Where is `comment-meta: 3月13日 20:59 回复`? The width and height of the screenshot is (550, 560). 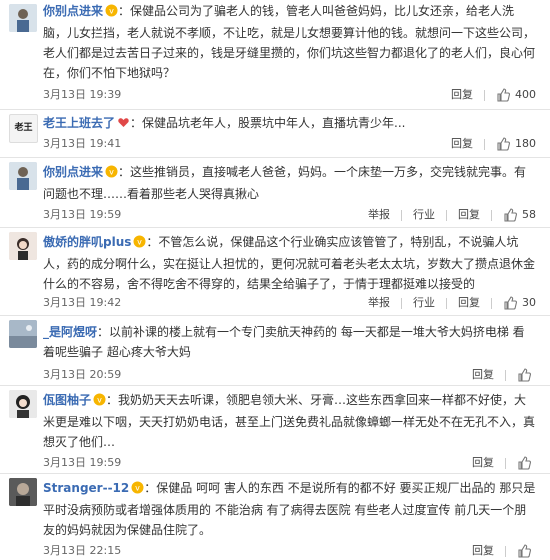 comment-meta: 3月13日 20:59 回复 is located at coordinates (289, 375).